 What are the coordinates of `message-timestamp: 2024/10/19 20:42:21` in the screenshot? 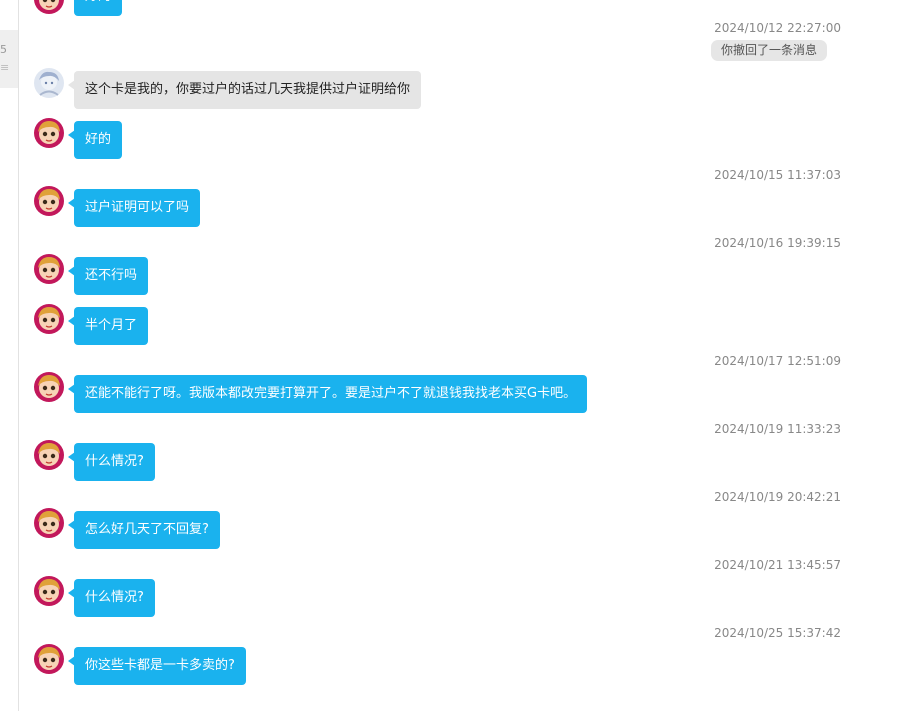 It's located at (777, 497).